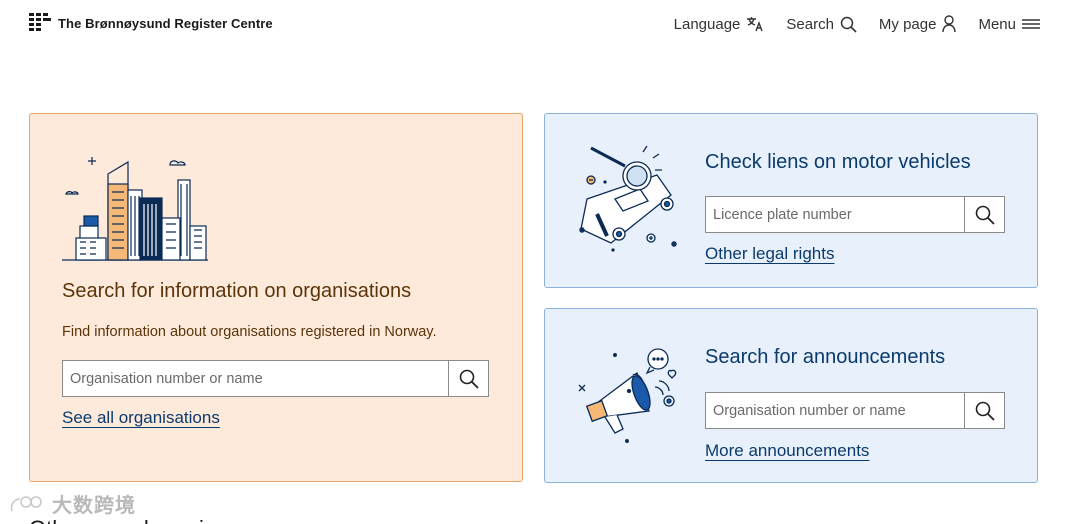  I want to click on organisation-search-input, so click(255, 378).